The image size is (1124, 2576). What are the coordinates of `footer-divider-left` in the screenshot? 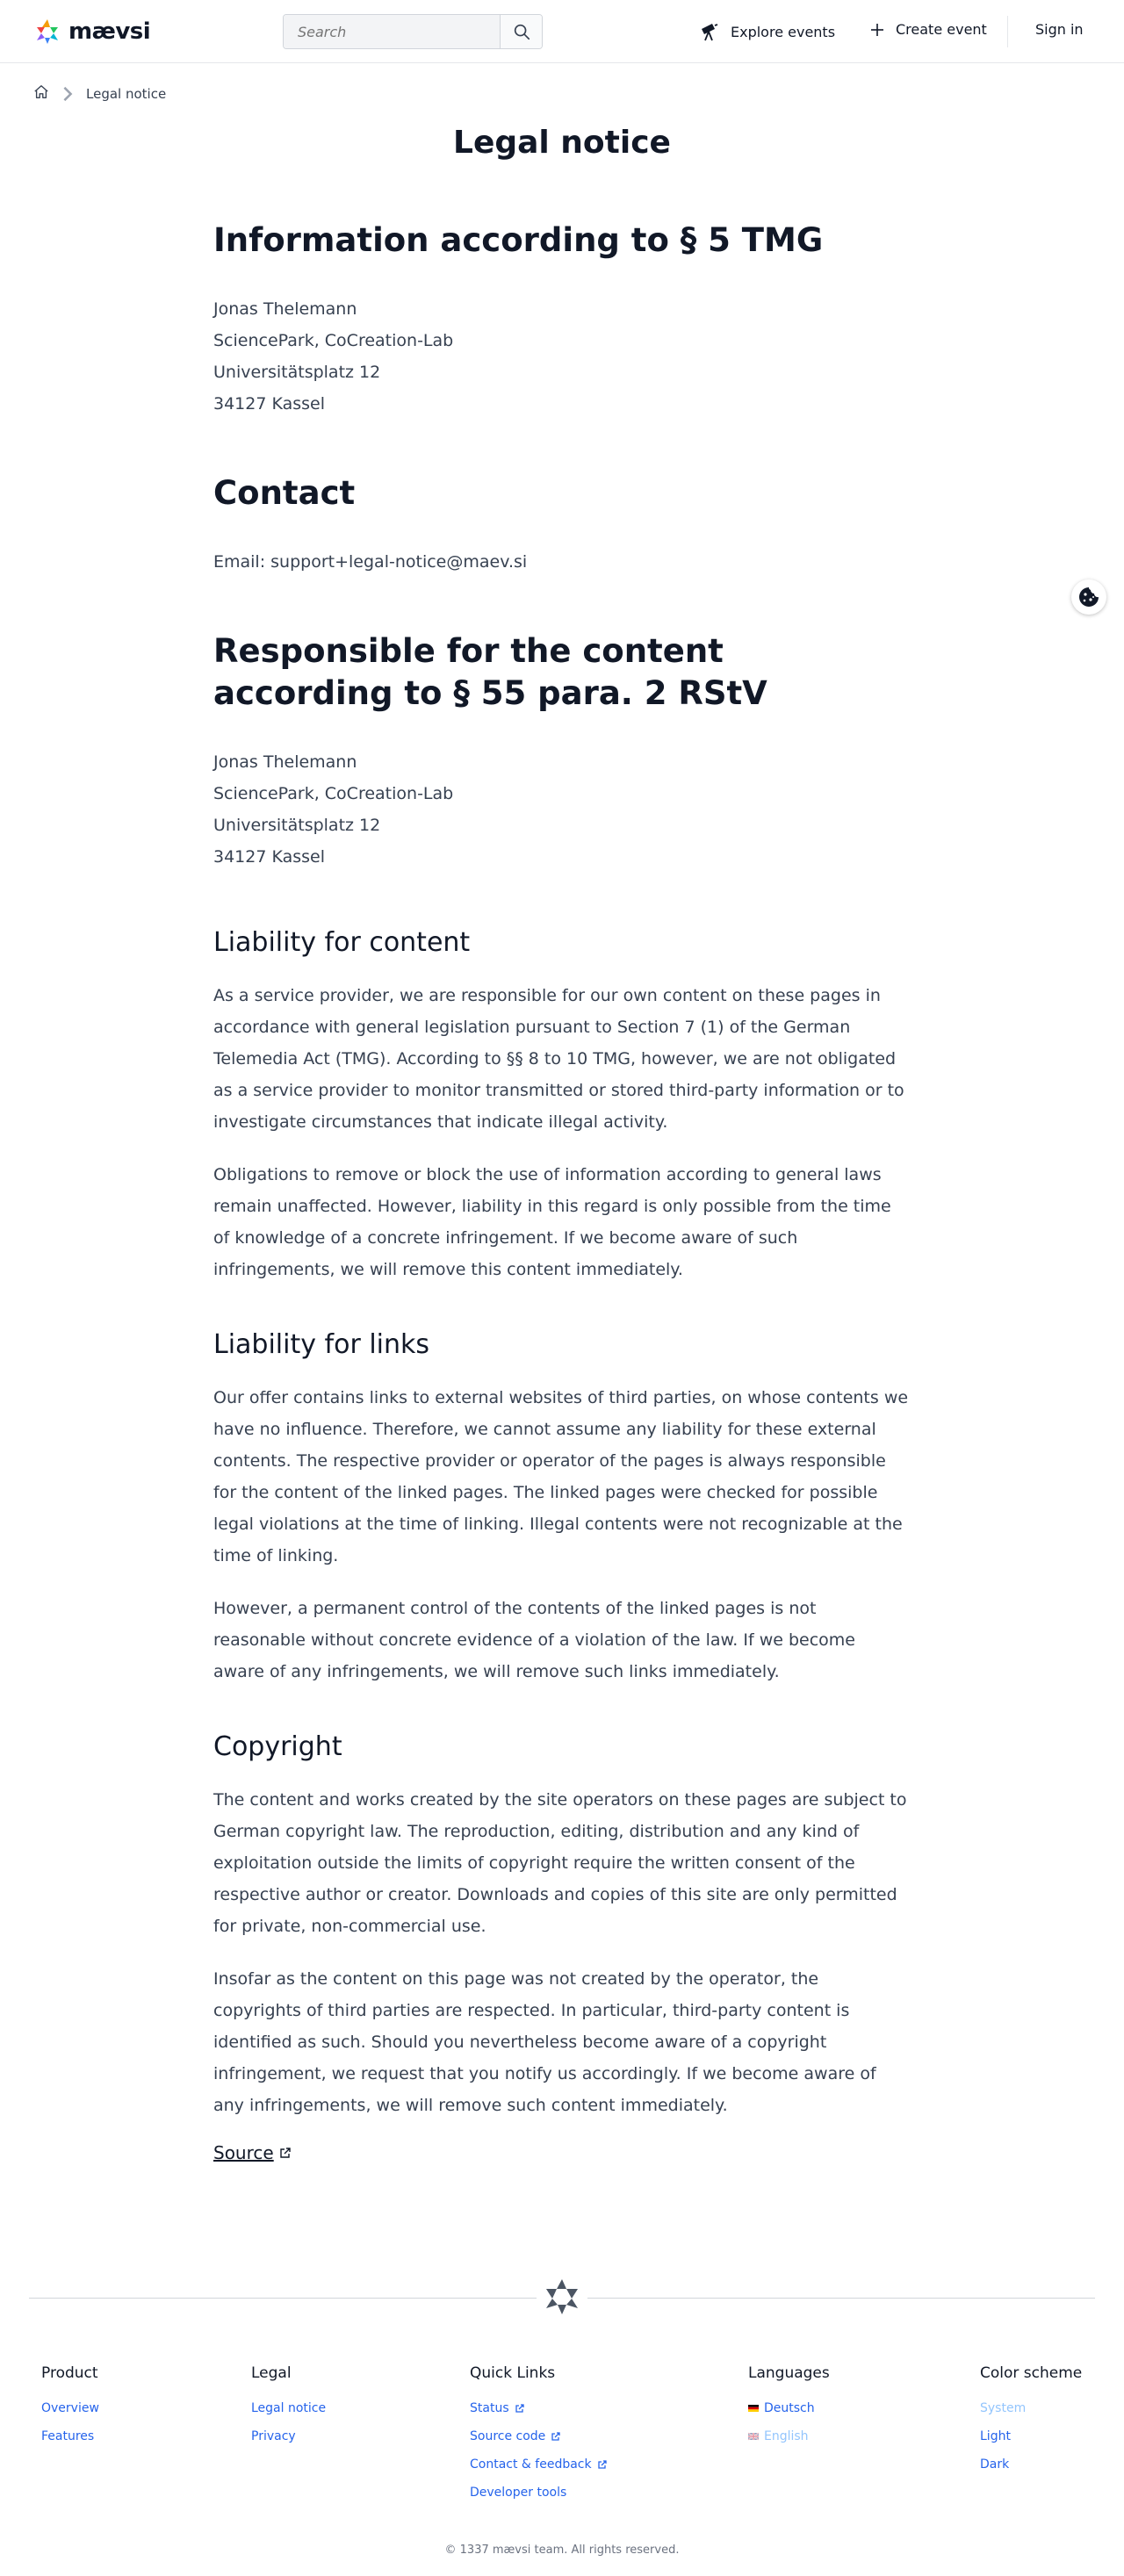 It's located at (283, 2298).